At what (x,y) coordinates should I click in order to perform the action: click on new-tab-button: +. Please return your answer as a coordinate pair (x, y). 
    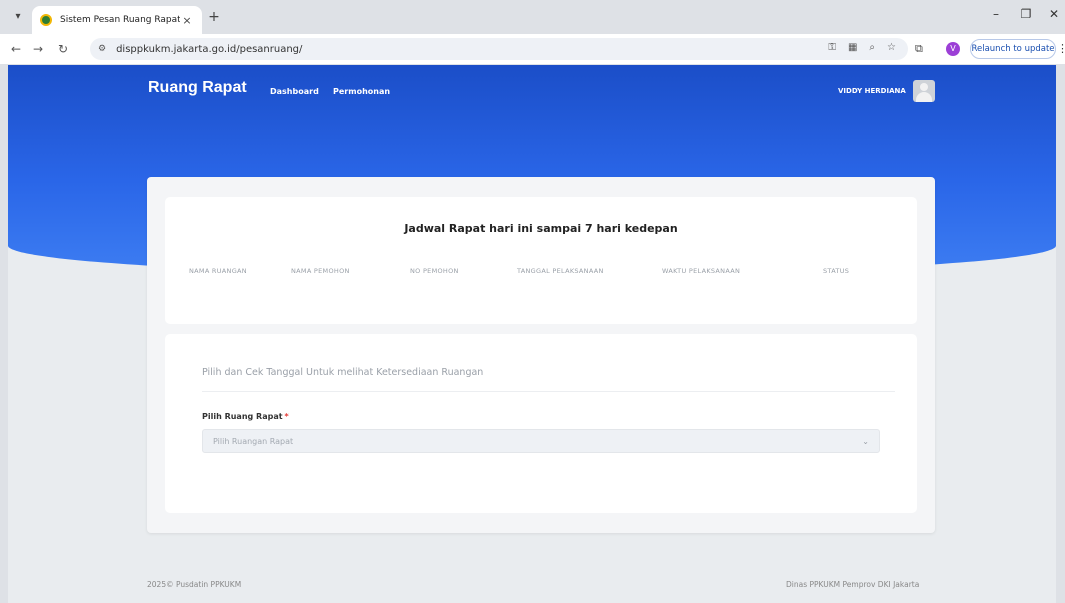
    Looking at the image, I should click on (214, 17).